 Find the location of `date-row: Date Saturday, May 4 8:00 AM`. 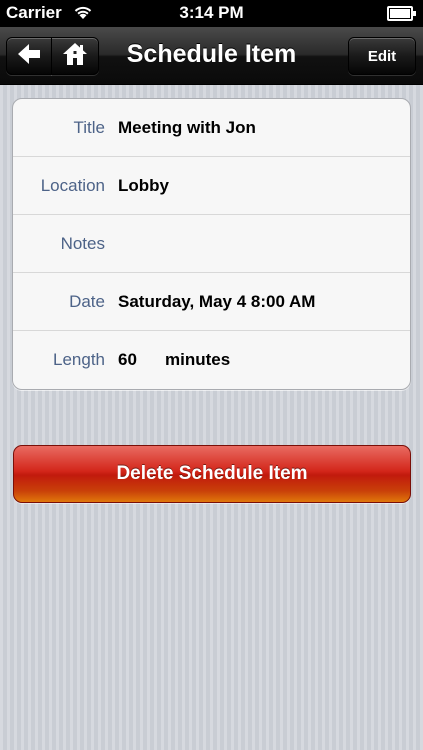

date-row: Date Saturday, May 4 8:00 AM is located at coordinates (211, 302).